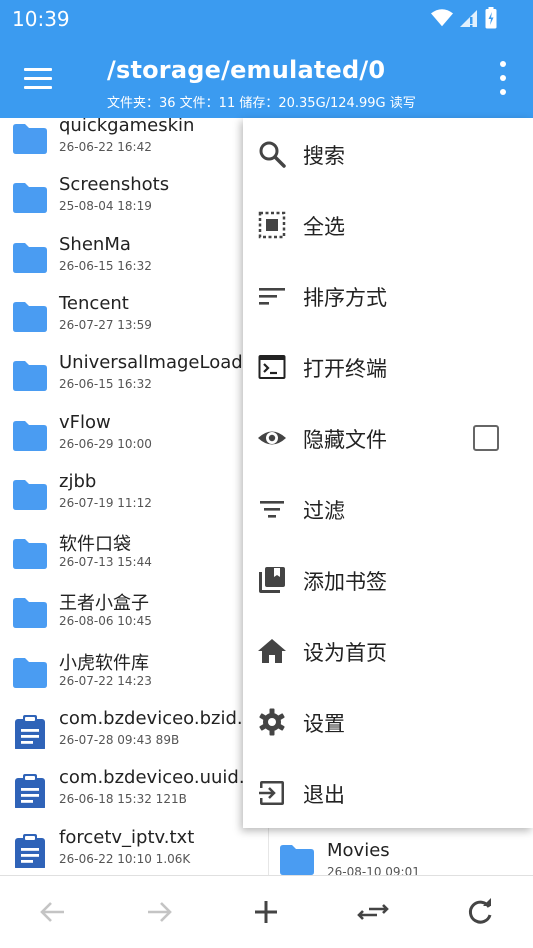 The image size is (533, 948). I want to click on add-icon, so click(266, 912).